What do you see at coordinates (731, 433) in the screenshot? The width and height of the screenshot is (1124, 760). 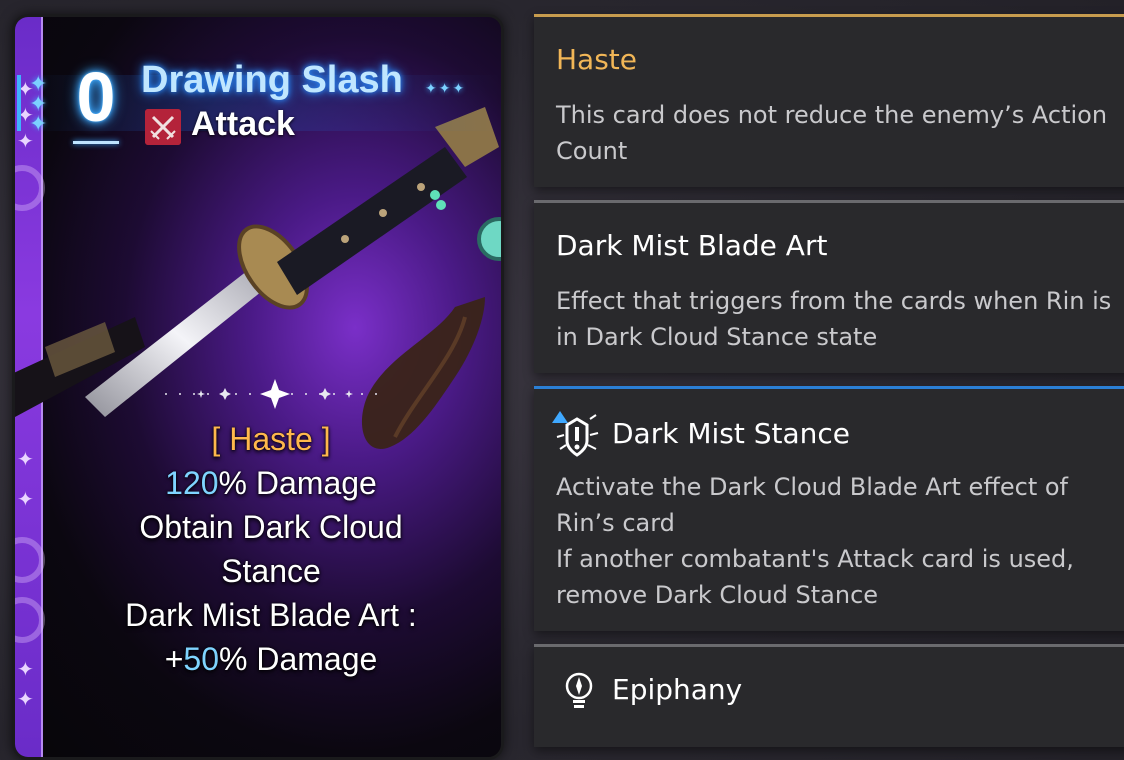 I see `panel-title: Dark Mist Stance` at bounding box center [731, 433].